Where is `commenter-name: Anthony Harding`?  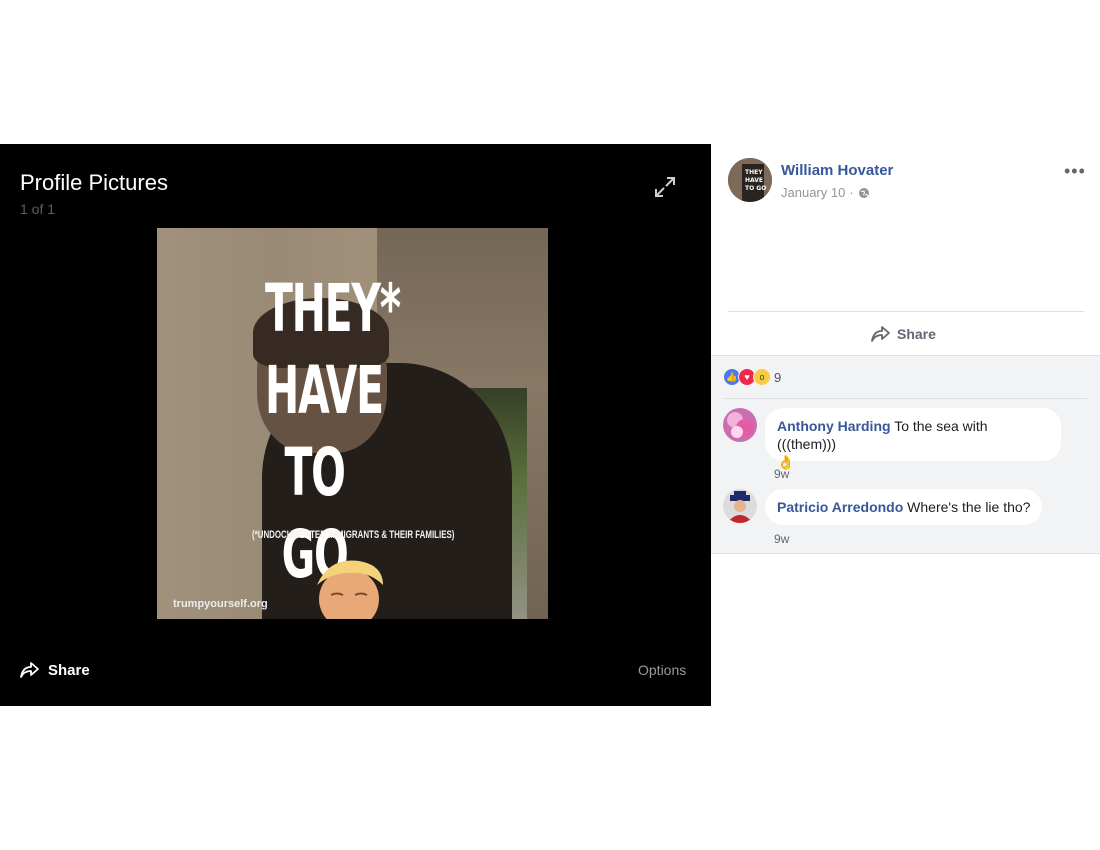 commenter-name: Anthony Harding is located at coordinates (834, 426).